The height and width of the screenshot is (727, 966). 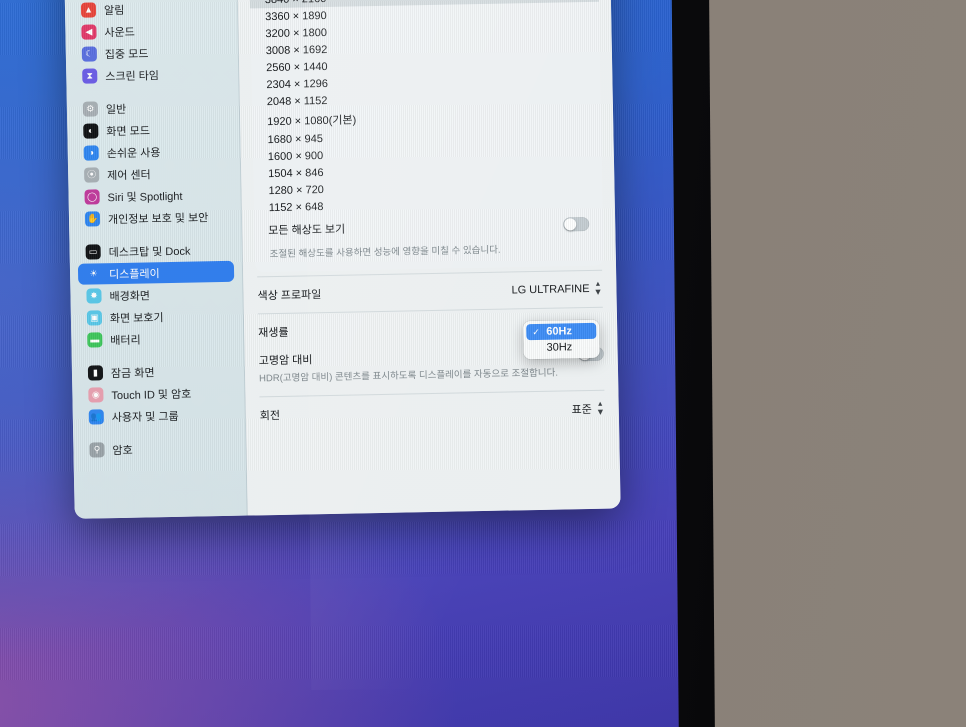 What do you see at coordinates (550, 289) in the screenshot?
I see `color-profile-value: LG ULTRAFINE` at bounding box center [550, 289].